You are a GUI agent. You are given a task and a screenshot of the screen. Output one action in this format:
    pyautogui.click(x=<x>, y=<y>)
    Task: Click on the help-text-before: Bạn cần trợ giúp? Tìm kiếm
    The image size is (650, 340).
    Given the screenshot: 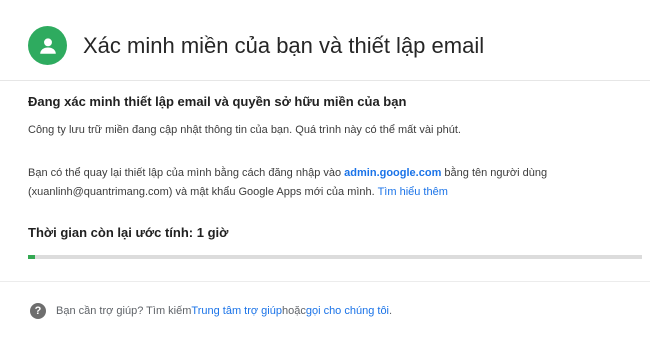 What is the action you would take?
    pyautogui.click(x=124, y=311)
    